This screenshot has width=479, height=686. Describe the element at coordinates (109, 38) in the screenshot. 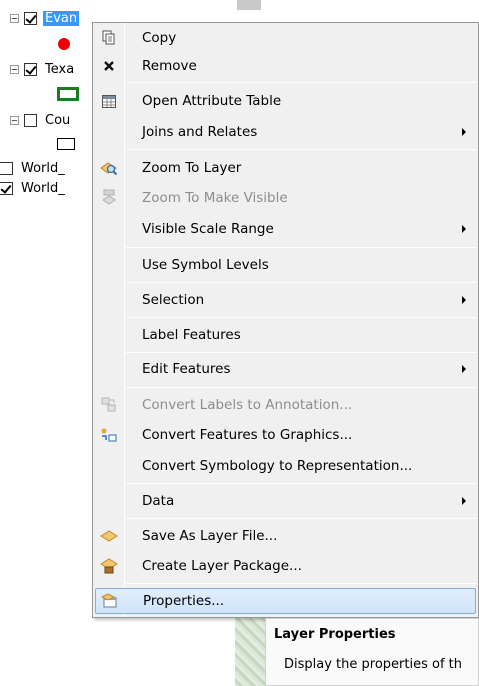

I see `copy-icon` at that location.